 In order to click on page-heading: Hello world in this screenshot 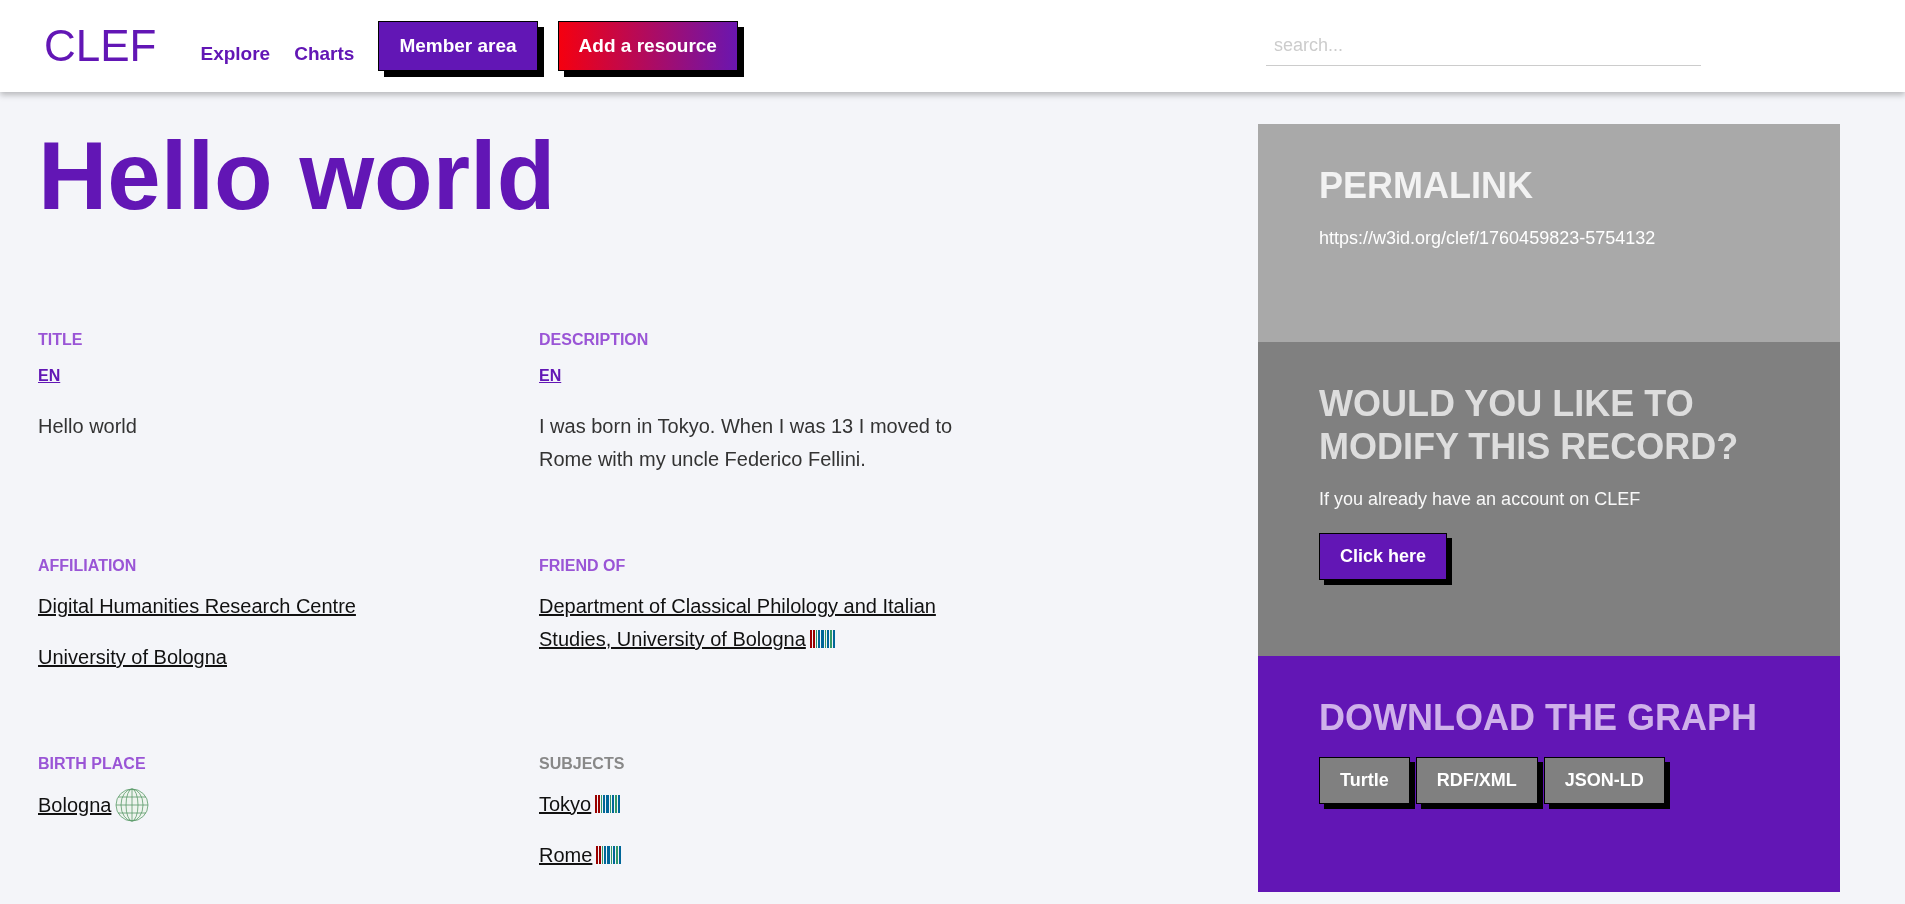, I will do `click(297, 176)`.